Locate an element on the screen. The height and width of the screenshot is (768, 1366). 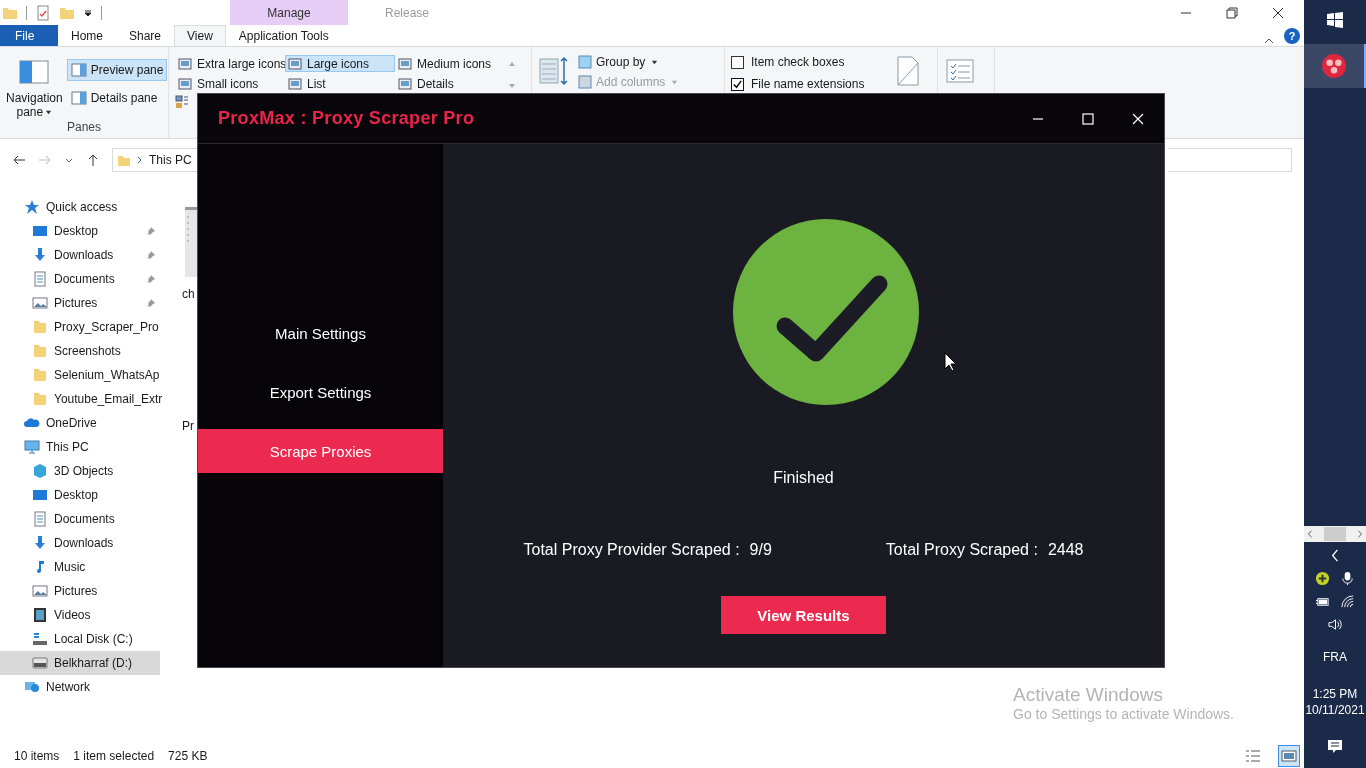
scroll-thumb is located at coordinates (1335, 533).